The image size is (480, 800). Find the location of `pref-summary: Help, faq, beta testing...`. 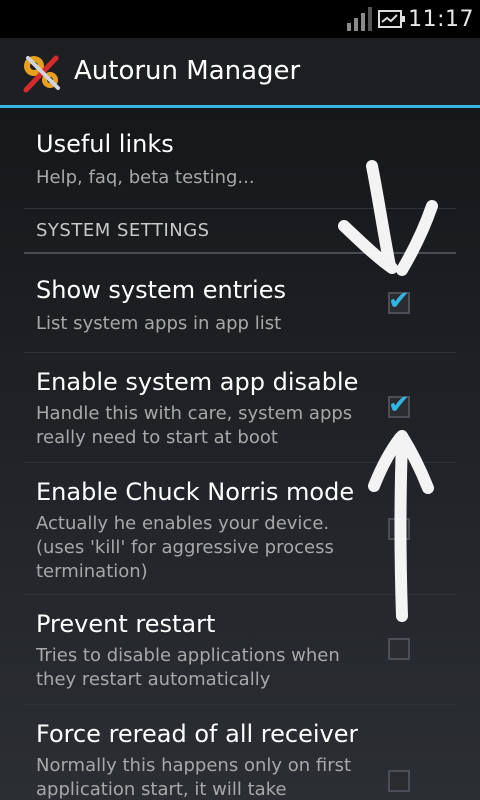

pref-summary: Help, faq, beta testing... is located at coordinates (145, 177).